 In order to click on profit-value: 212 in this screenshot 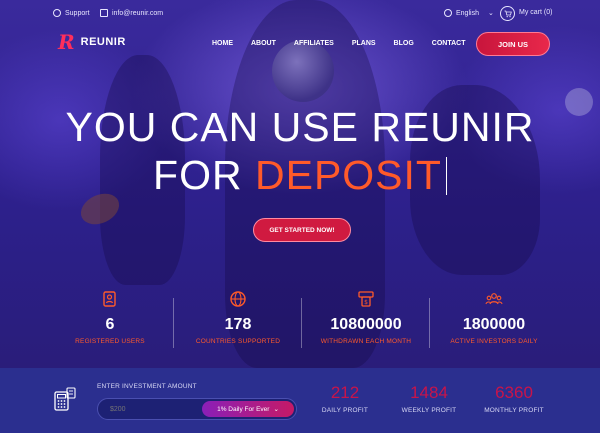, I will do `click(345, 392)`.